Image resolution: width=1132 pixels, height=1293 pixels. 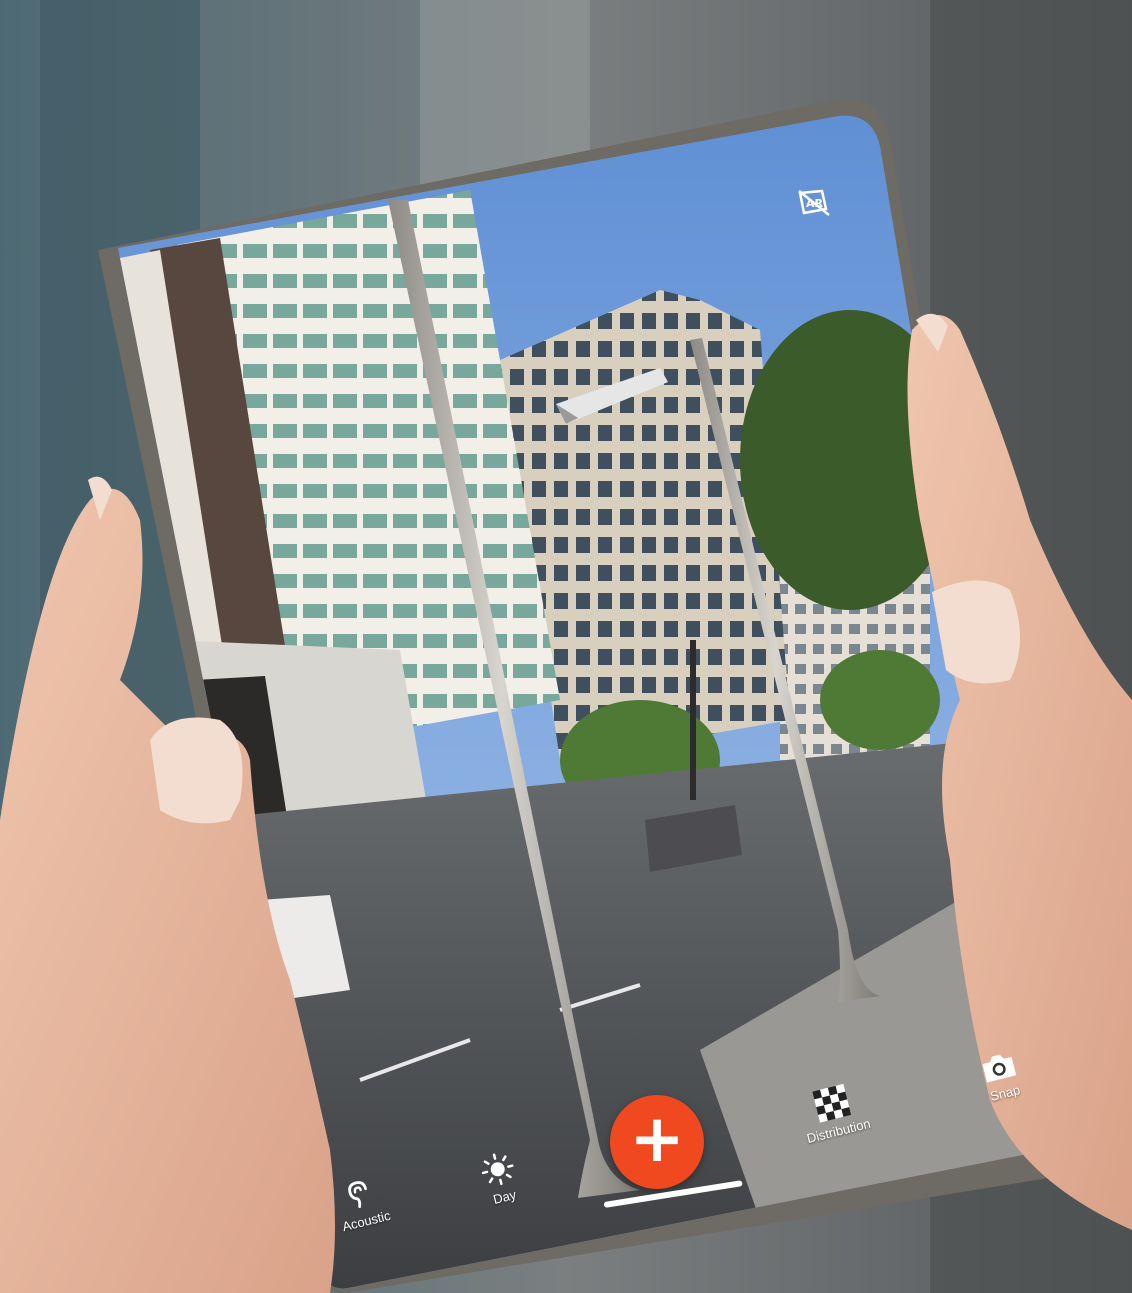 What do you see at coordinates (815, 204) in the screenshot?
I see `ar-off-icon: AR` at bounding box center [815, 204].